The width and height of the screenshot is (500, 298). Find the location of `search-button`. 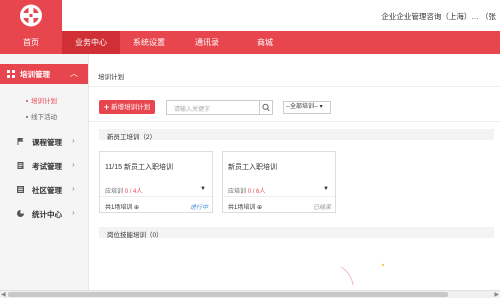

search-button is located at coordinates (265, 107).